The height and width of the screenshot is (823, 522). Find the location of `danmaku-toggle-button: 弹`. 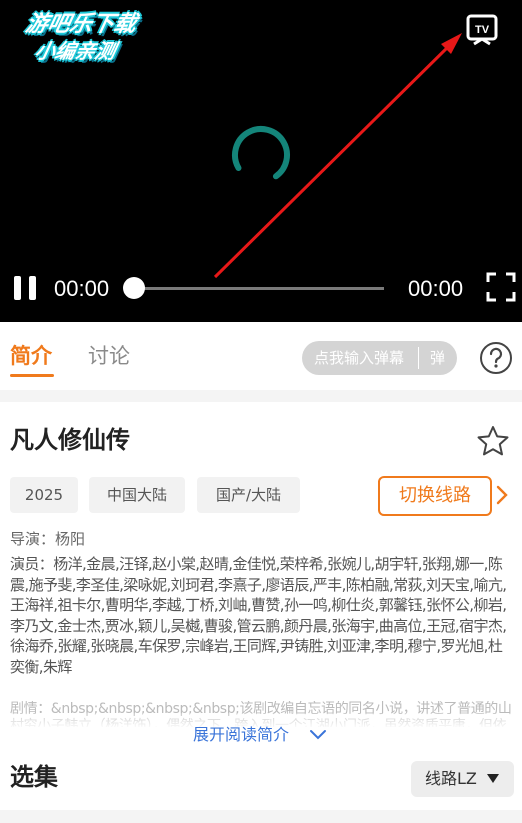

danmaku-toggle-button: 弹 is located at coordinates (437, 358).